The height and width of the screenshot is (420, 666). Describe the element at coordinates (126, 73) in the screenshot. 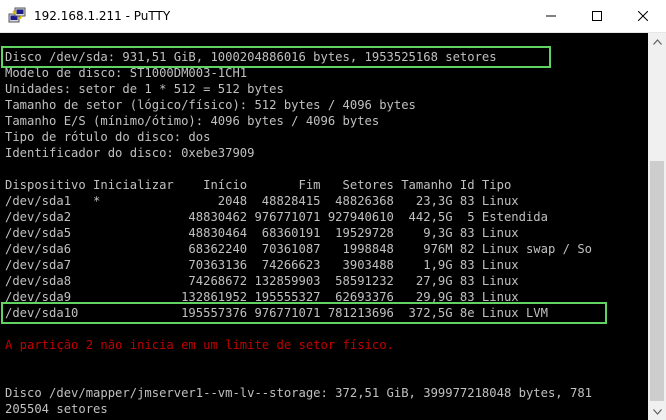

I see `terminal-line: Modelo de disco: ST1000DM003-1CH1` at that location.